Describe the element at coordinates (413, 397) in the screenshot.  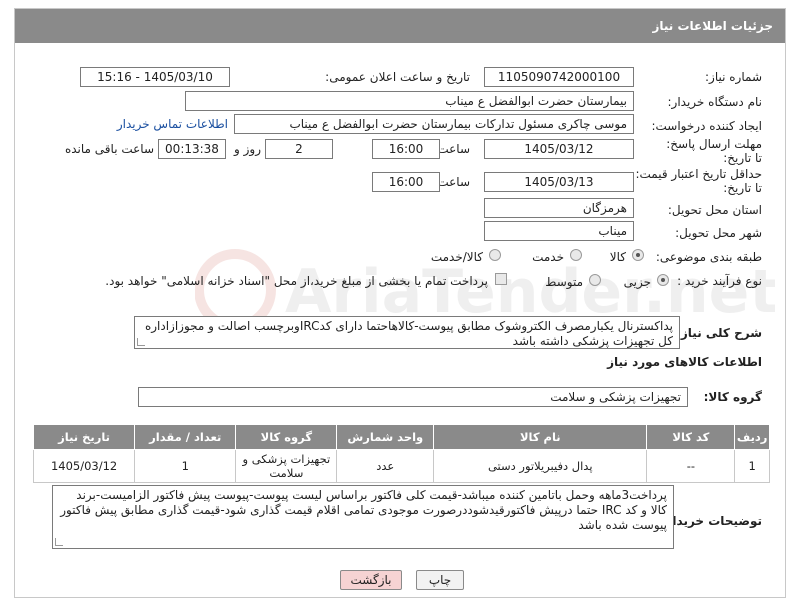
I see `goods-group-field: تجهیزات پزشکی و سلامت` at that location.